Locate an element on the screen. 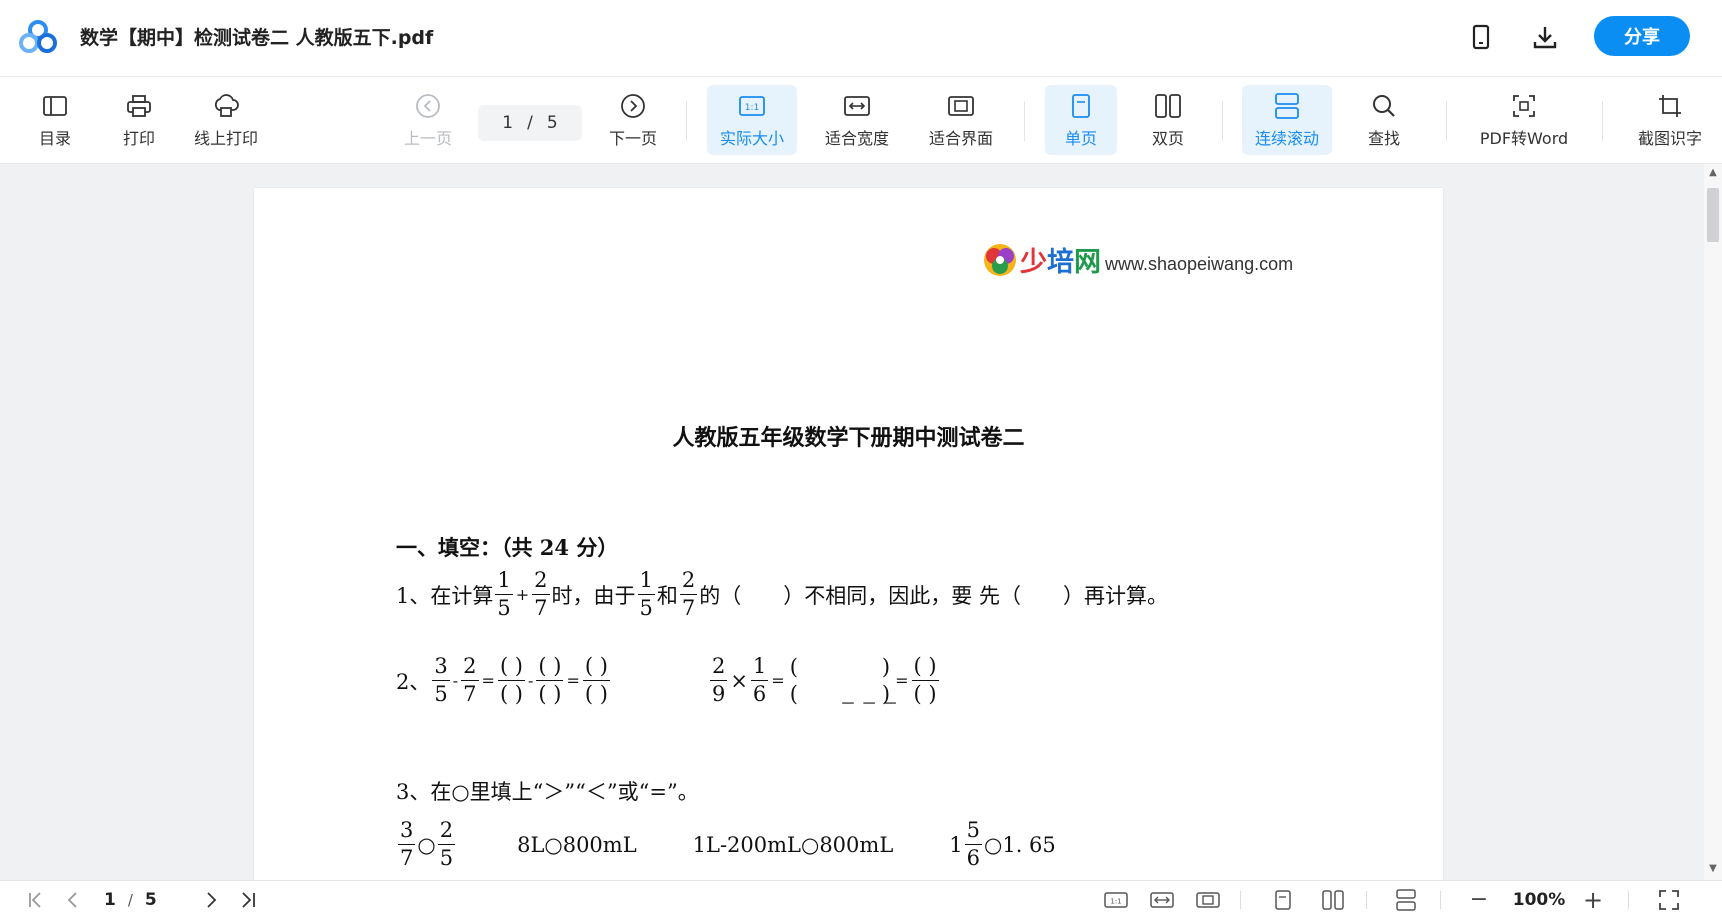 The height and width of the screenshot is (918, 1722). fit-page-button: 适合界面 is located at coordinates (961, 120).